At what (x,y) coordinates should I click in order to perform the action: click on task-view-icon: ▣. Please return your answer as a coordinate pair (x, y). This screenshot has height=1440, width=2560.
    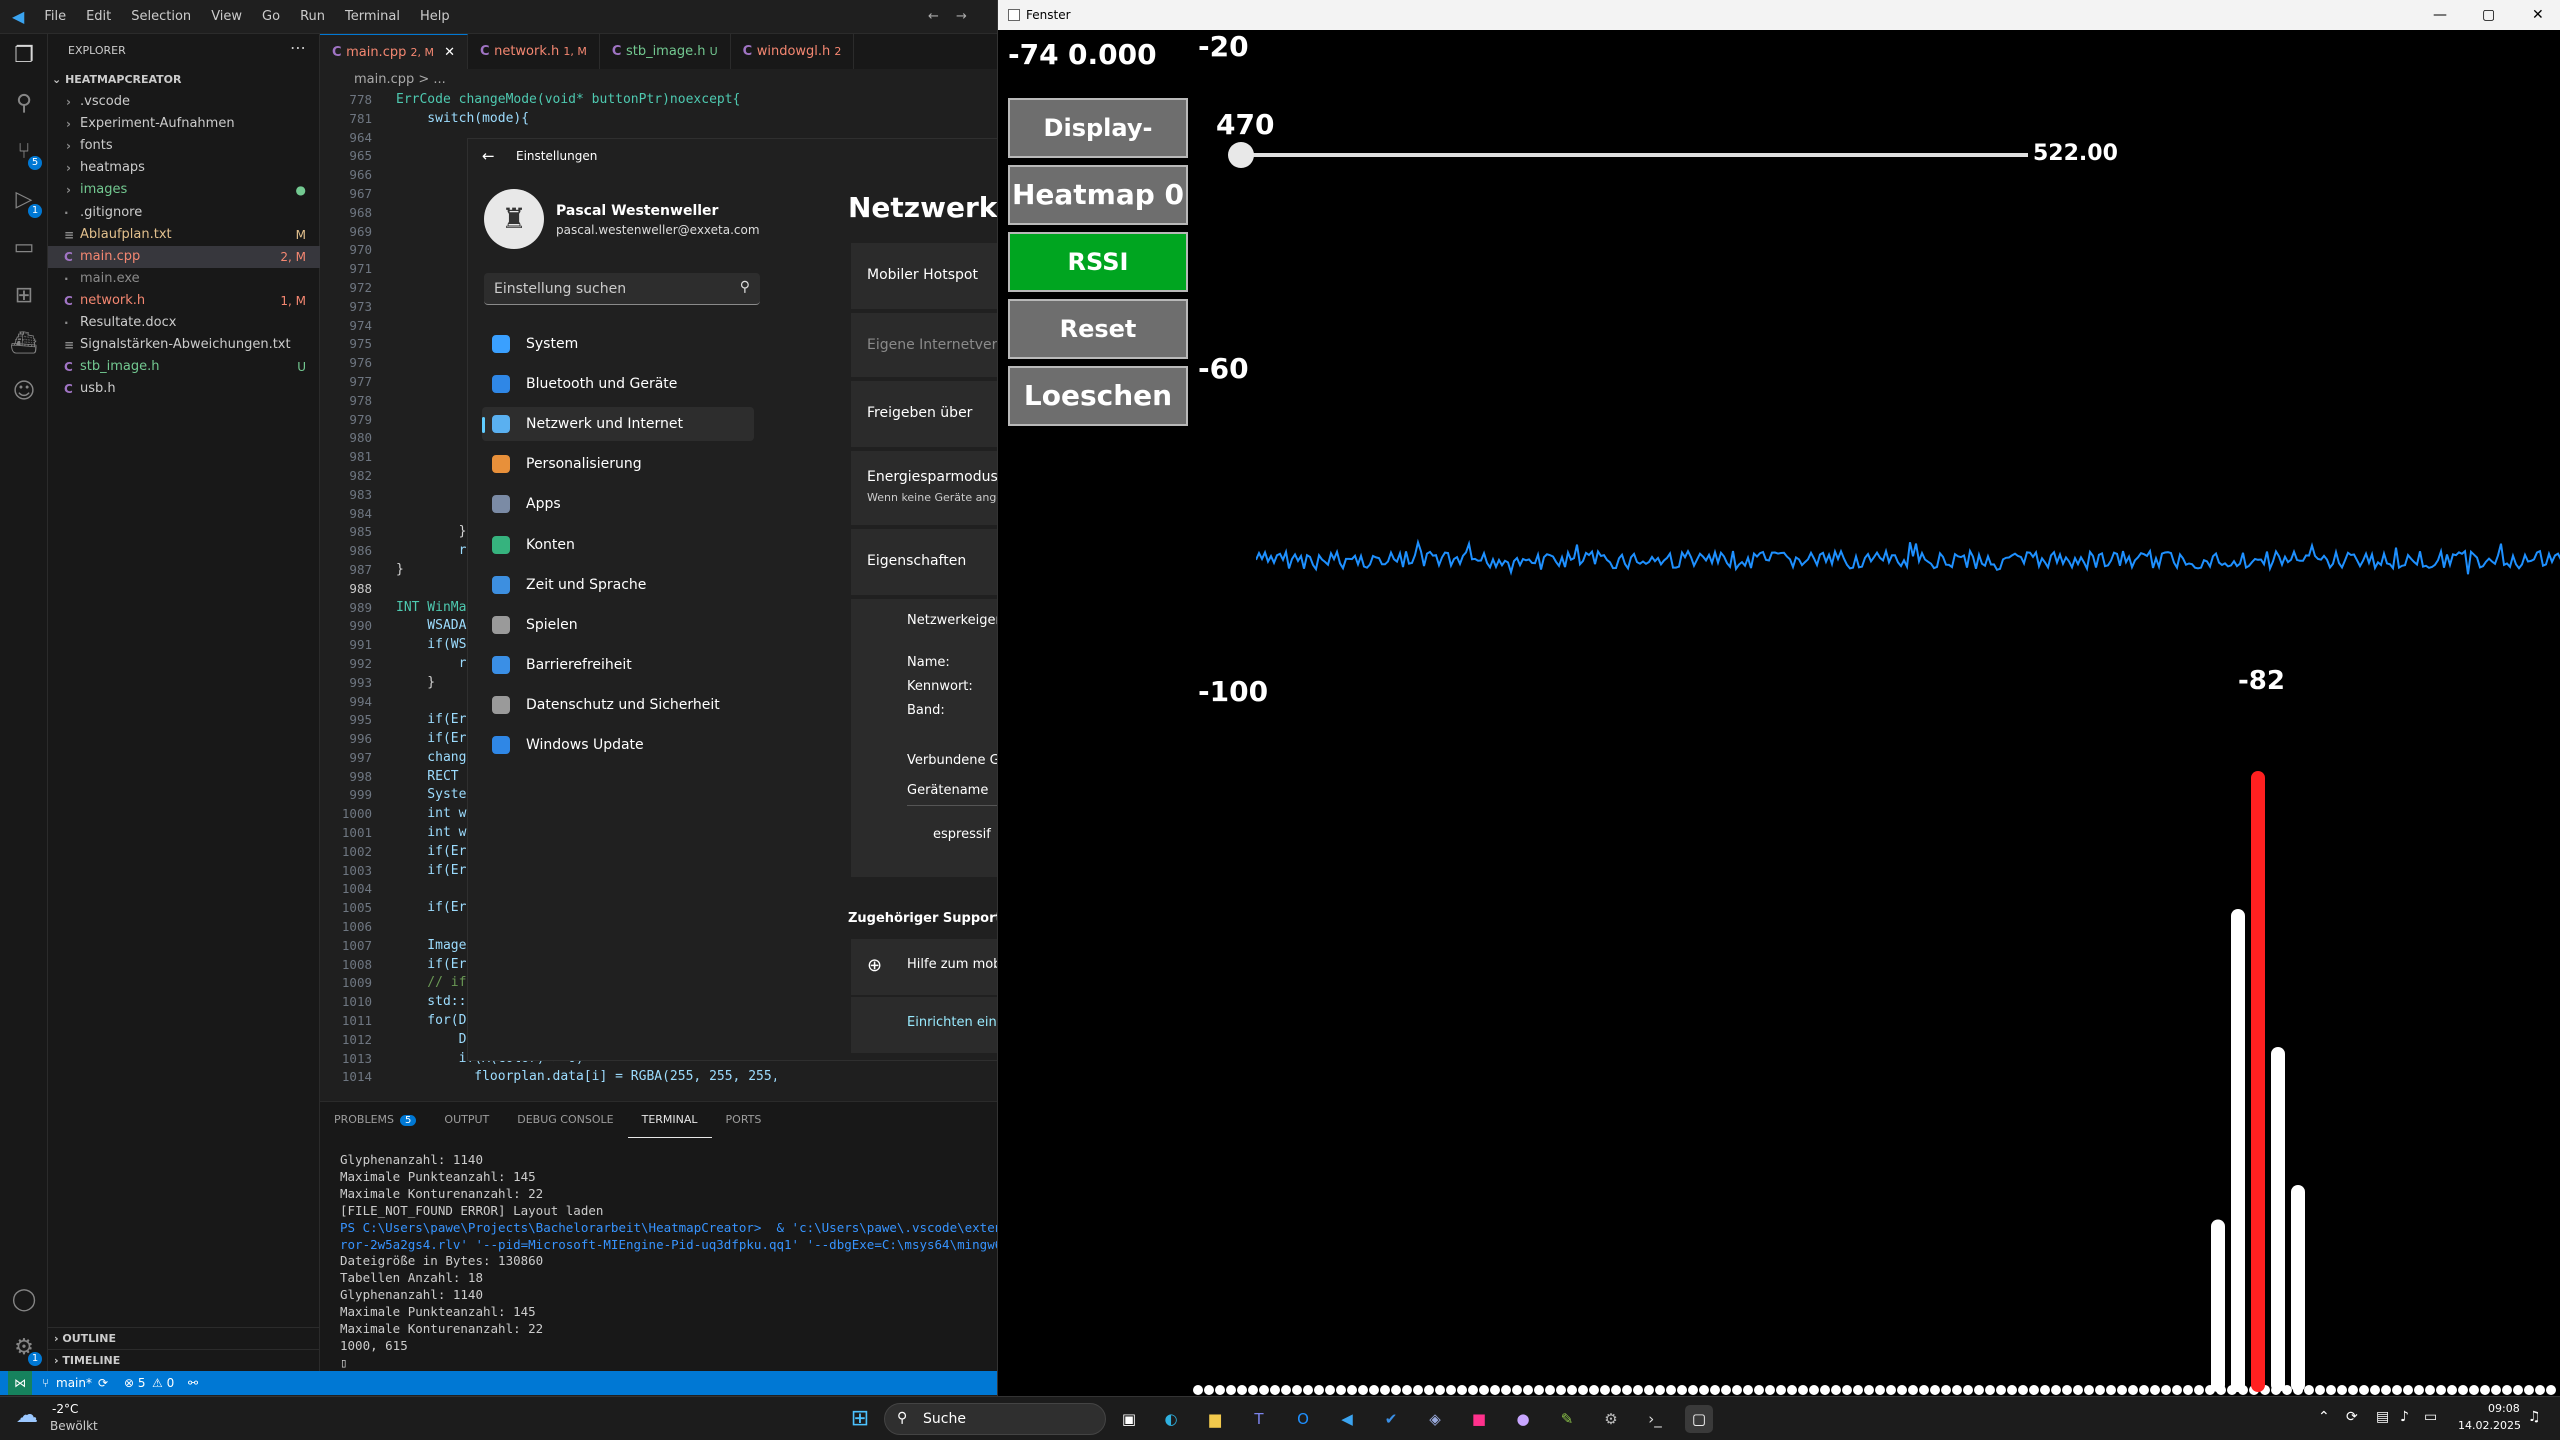
    Looking at the image, I should click on (1129, 1419).